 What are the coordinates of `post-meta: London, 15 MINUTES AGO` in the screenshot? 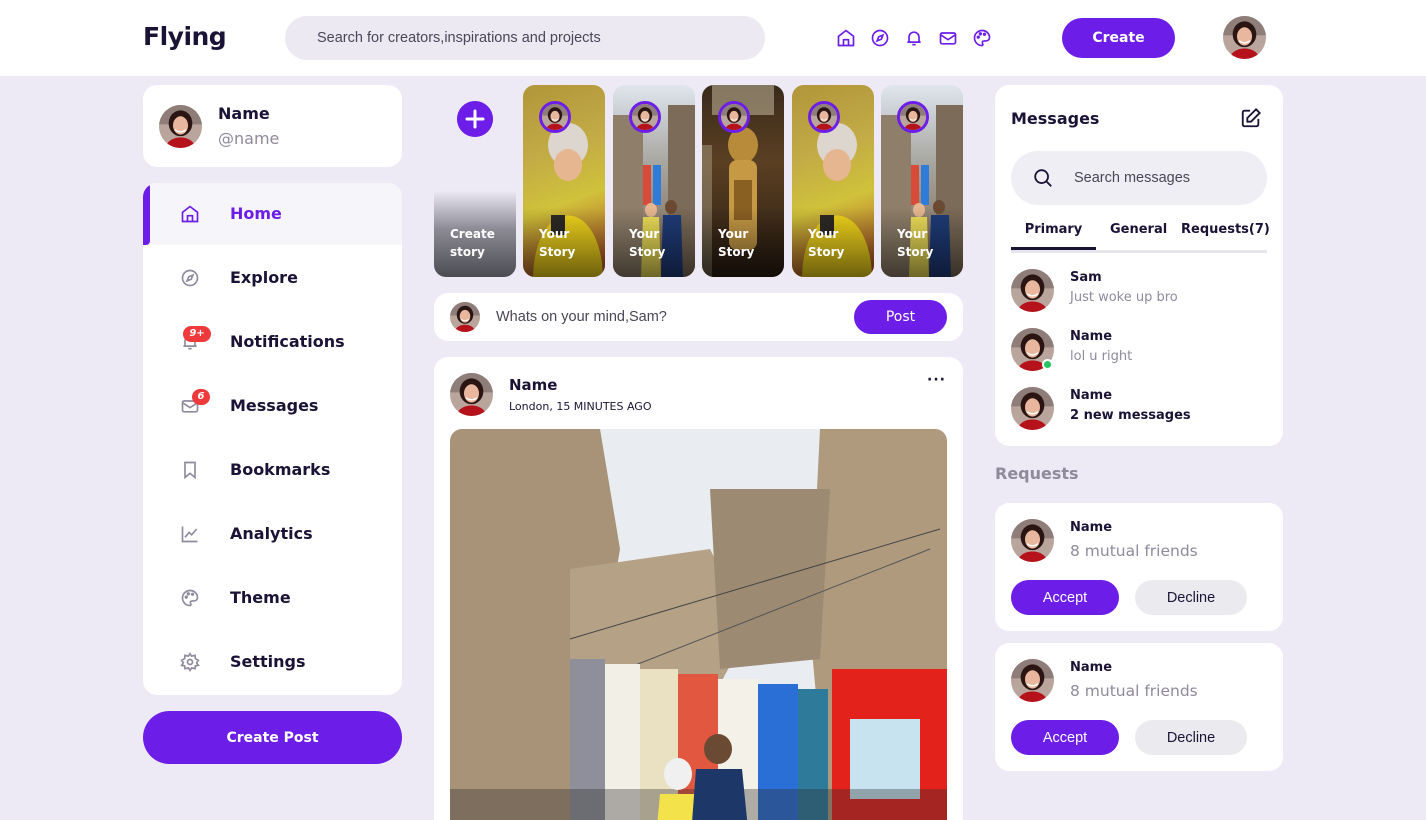 It's located at (580, 406).